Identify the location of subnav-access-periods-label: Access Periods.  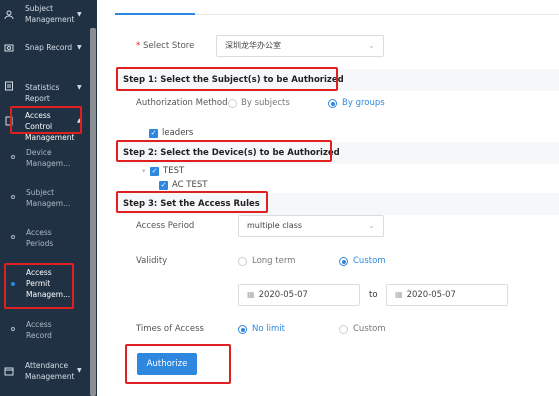
(40, 238).